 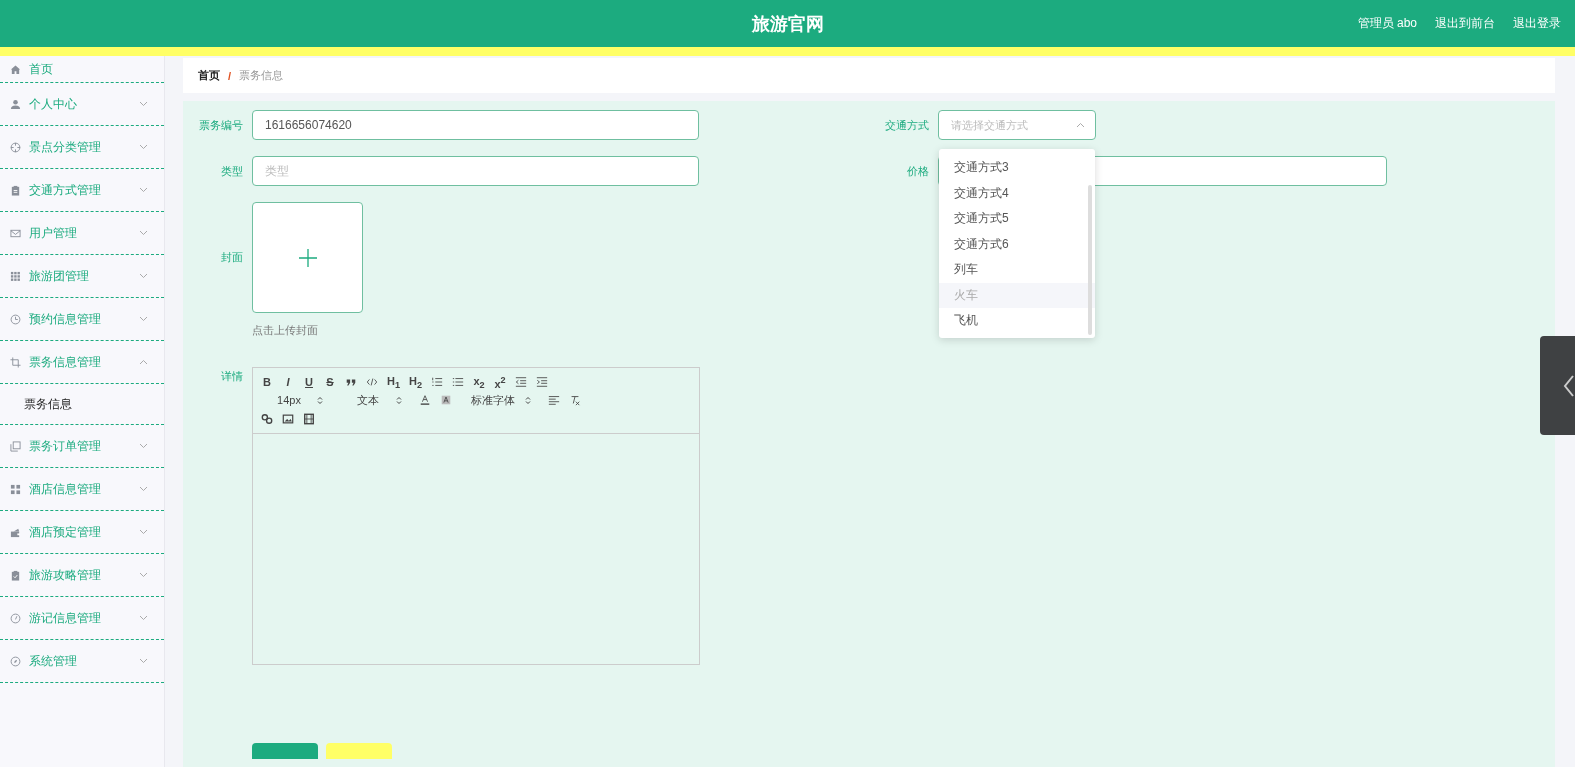 I want to click on clear-format-icon, so click(x=575, y=400).